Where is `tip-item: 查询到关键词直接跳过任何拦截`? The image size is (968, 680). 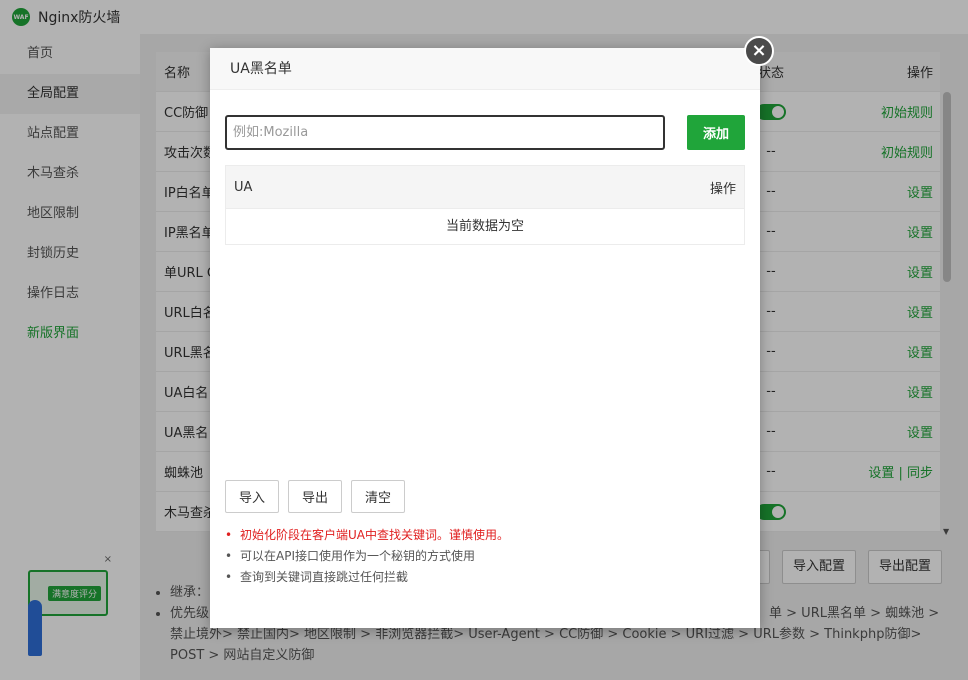 tip-item: 查询到关键词直接跳过任何拦截 is located at coordinates (485, 577).